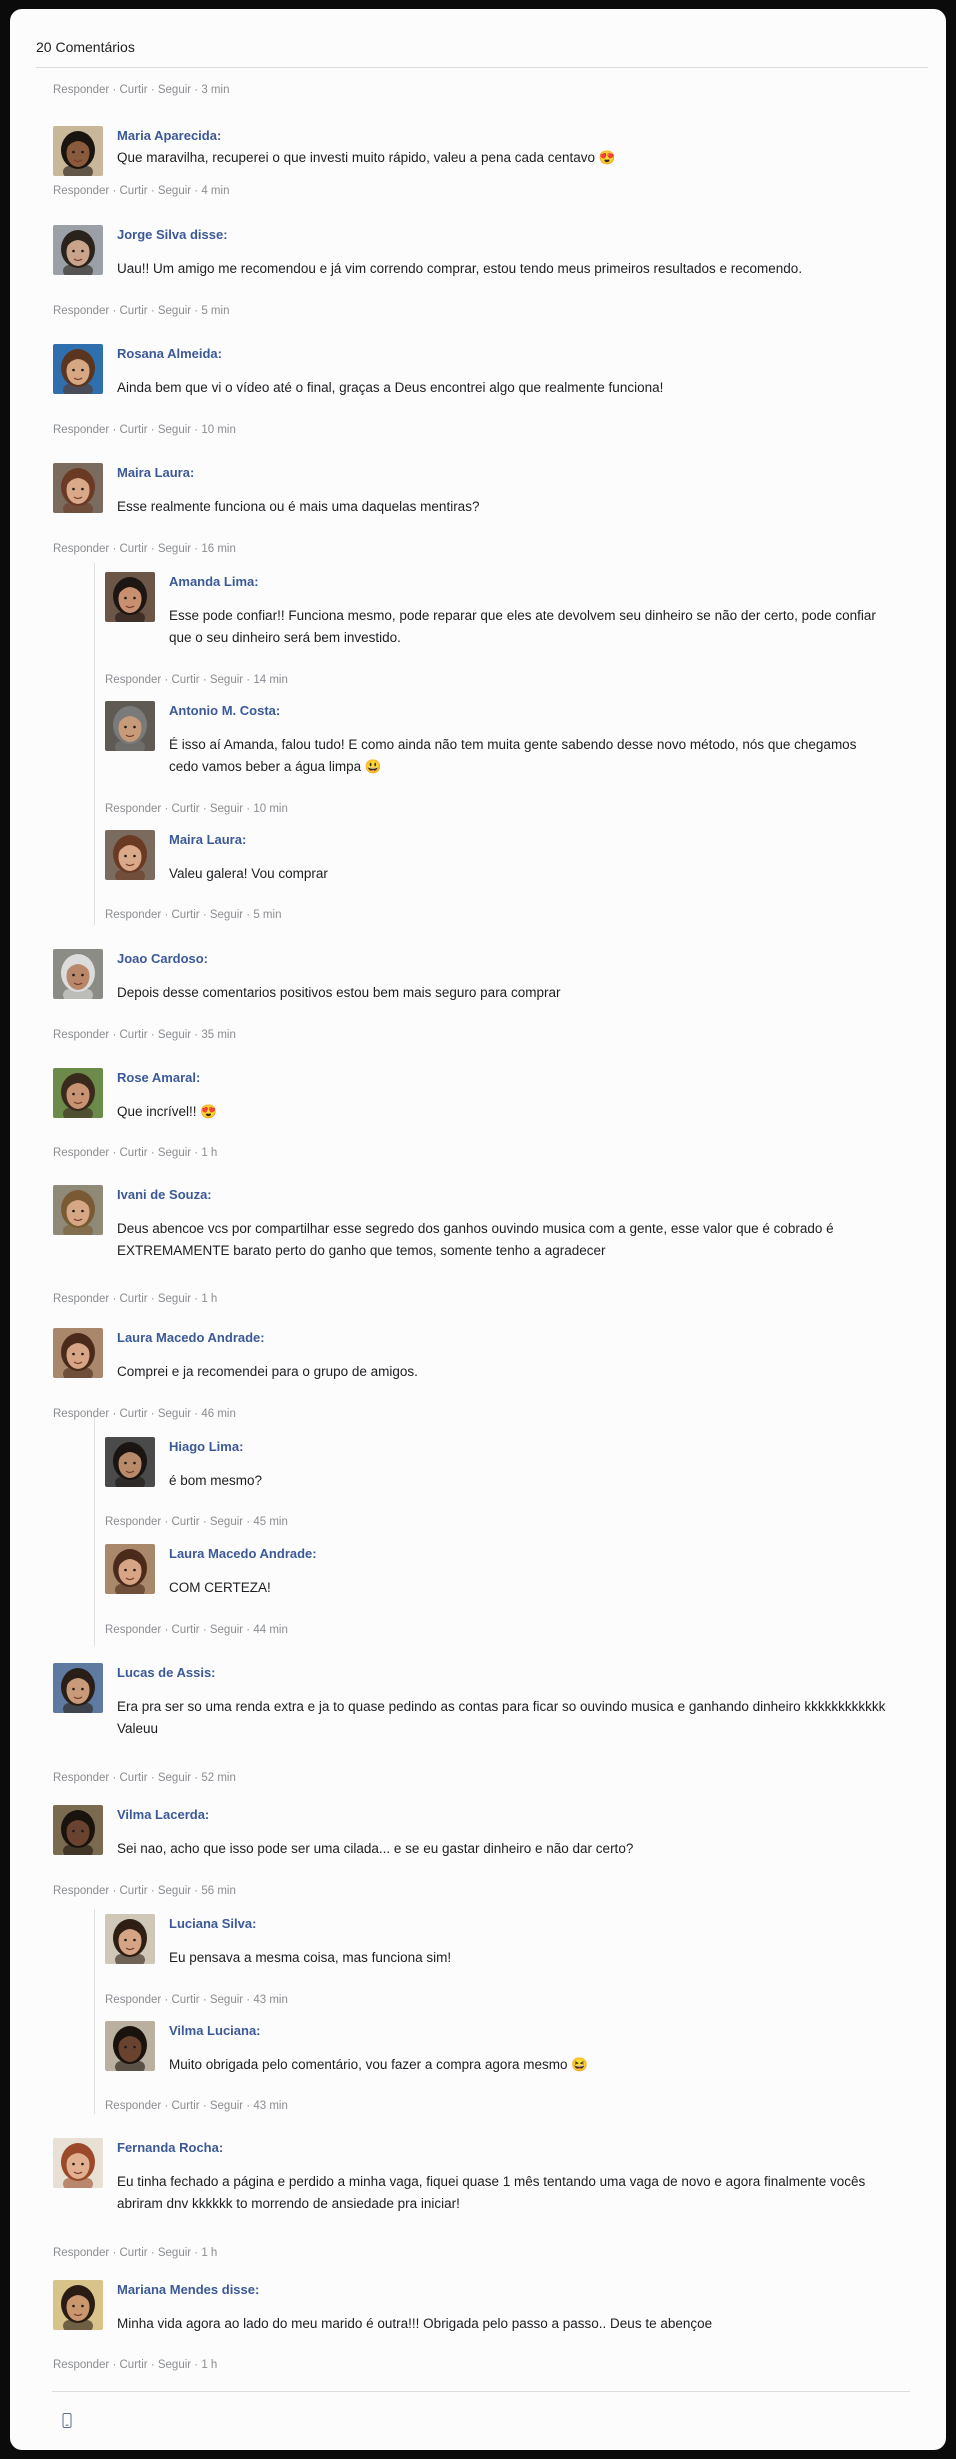 The width and height of the screenshot is (956, 2459). I want to click on comment-author: Amanda Lima:, so click(214, 582).